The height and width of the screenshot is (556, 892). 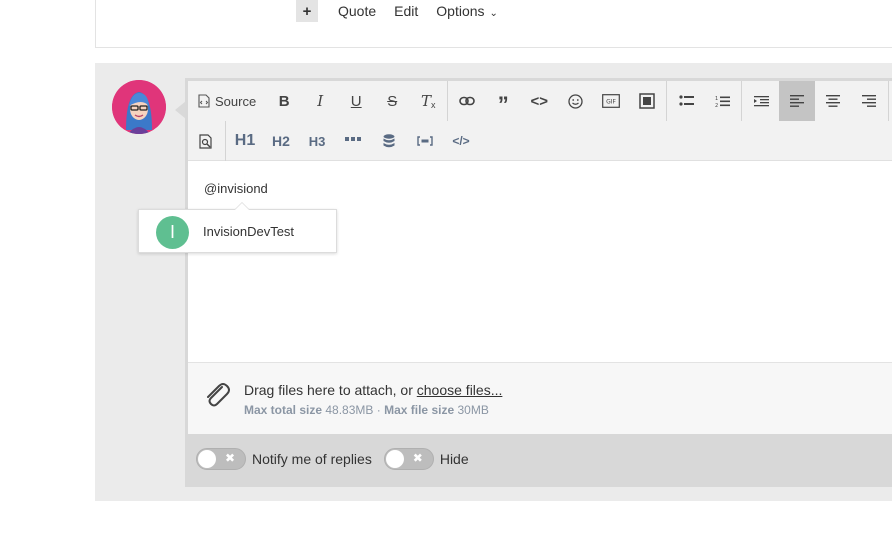 I want to click on code-icon: <>, so click(x=539, y=101).